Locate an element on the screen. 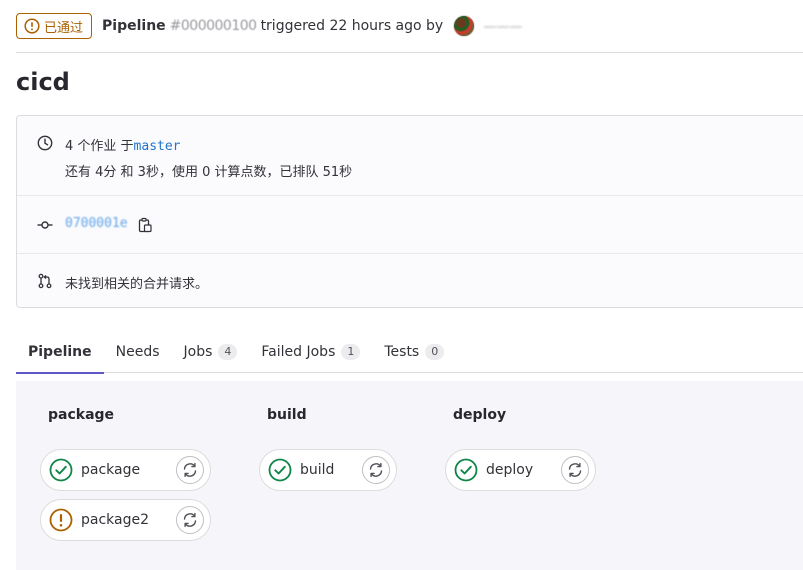 This screenshot has width=803, height=570. job-build: build is located at coordinates (328, 470).